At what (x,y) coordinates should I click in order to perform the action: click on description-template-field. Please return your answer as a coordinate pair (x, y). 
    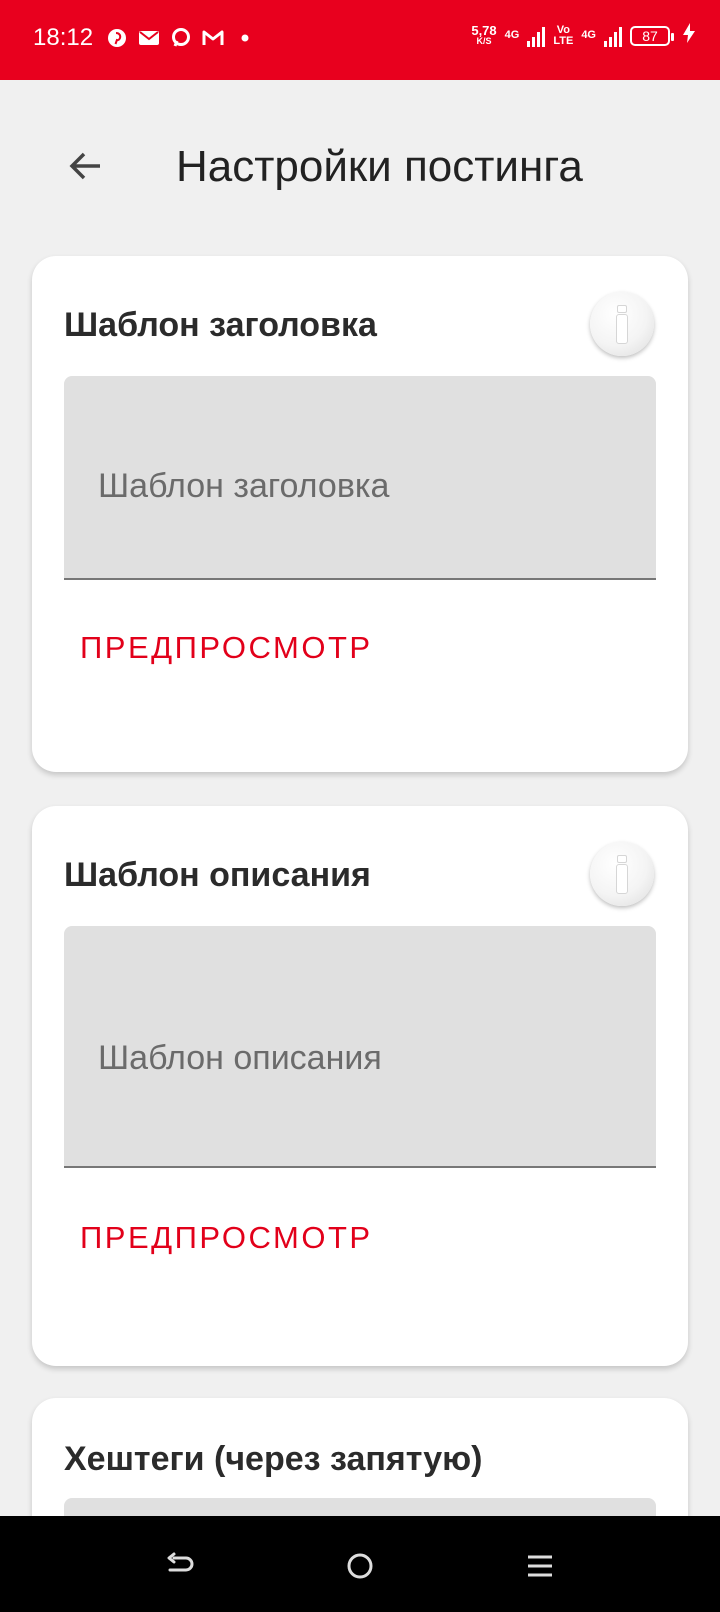
    Looking at the image, I should click on (360, 1047).